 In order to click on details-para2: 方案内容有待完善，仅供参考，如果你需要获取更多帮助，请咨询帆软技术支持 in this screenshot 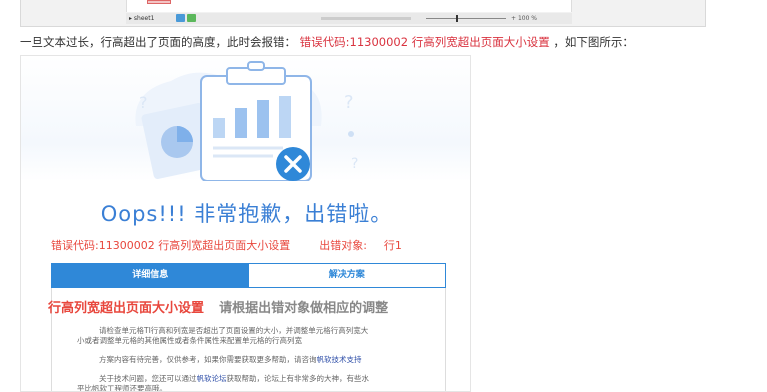, I will do `click(230, 360)`.